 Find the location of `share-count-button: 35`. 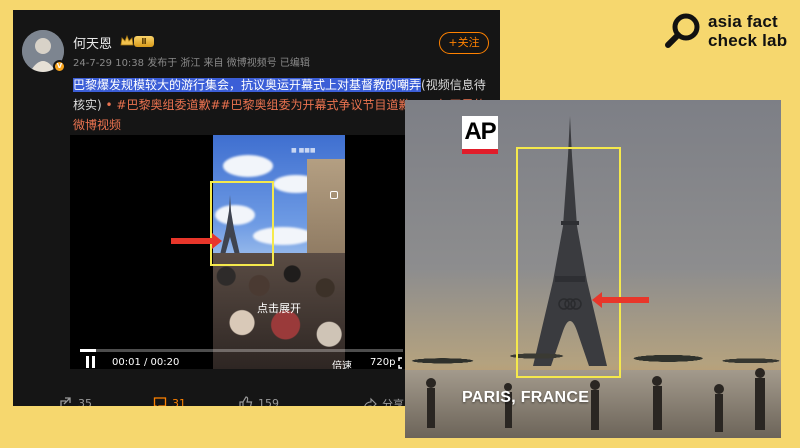

share-count-button: 35 is located at coordinates (75, 401).